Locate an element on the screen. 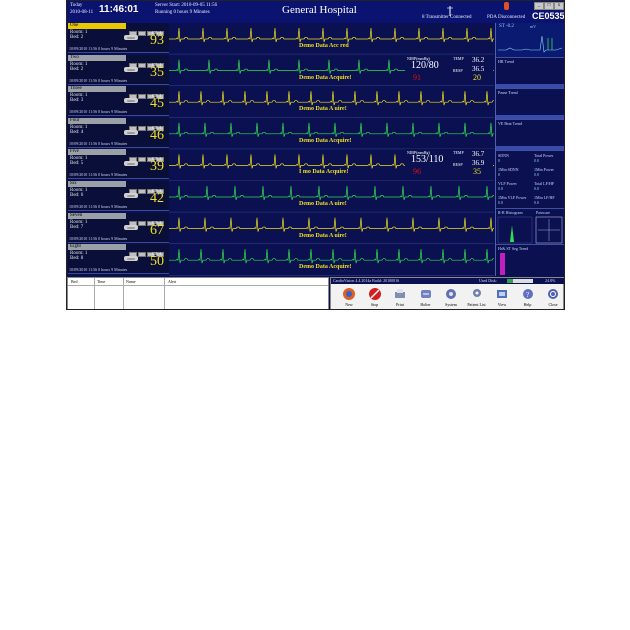 This screenshot has width=630, height=630. toolbar-button-label: Holter is located at coordinates (425, 304).